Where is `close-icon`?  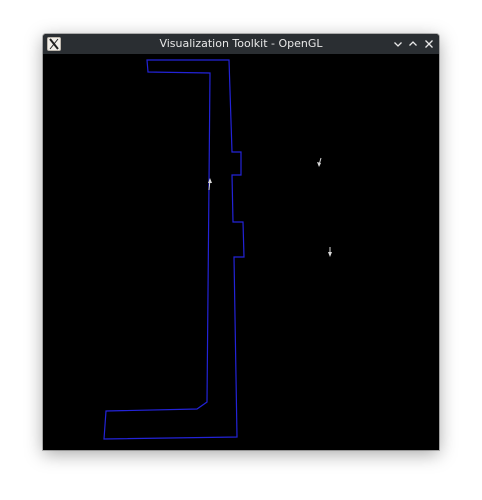
close-icon is located at coordinates (429, 44).